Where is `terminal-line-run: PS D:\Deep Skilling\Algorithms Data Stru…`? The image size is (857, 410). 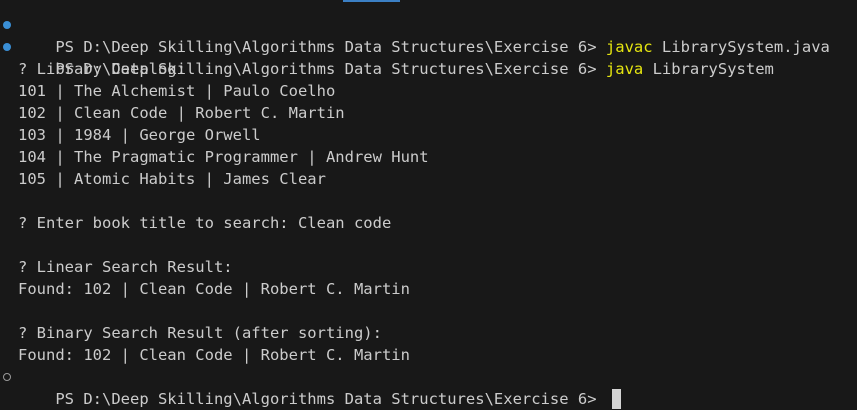 terminal-line-run: PS D:\Deep Skilling\Algorithms Data Stru… is located at coordinates (428, 57).